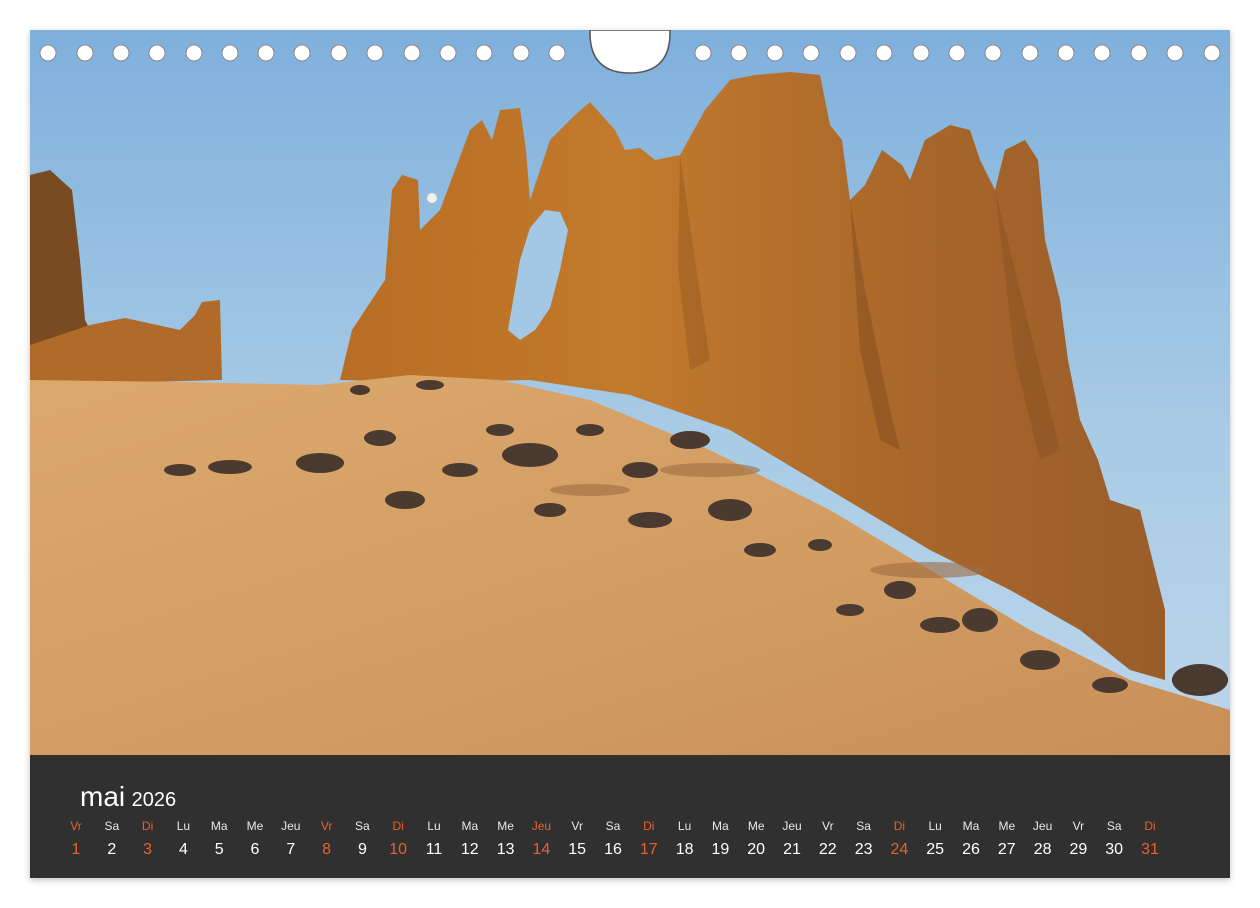  What do you see at coordinates (899, 849) in the screenshot?
I see `day-number: 24` at bounding box center [899, 849].